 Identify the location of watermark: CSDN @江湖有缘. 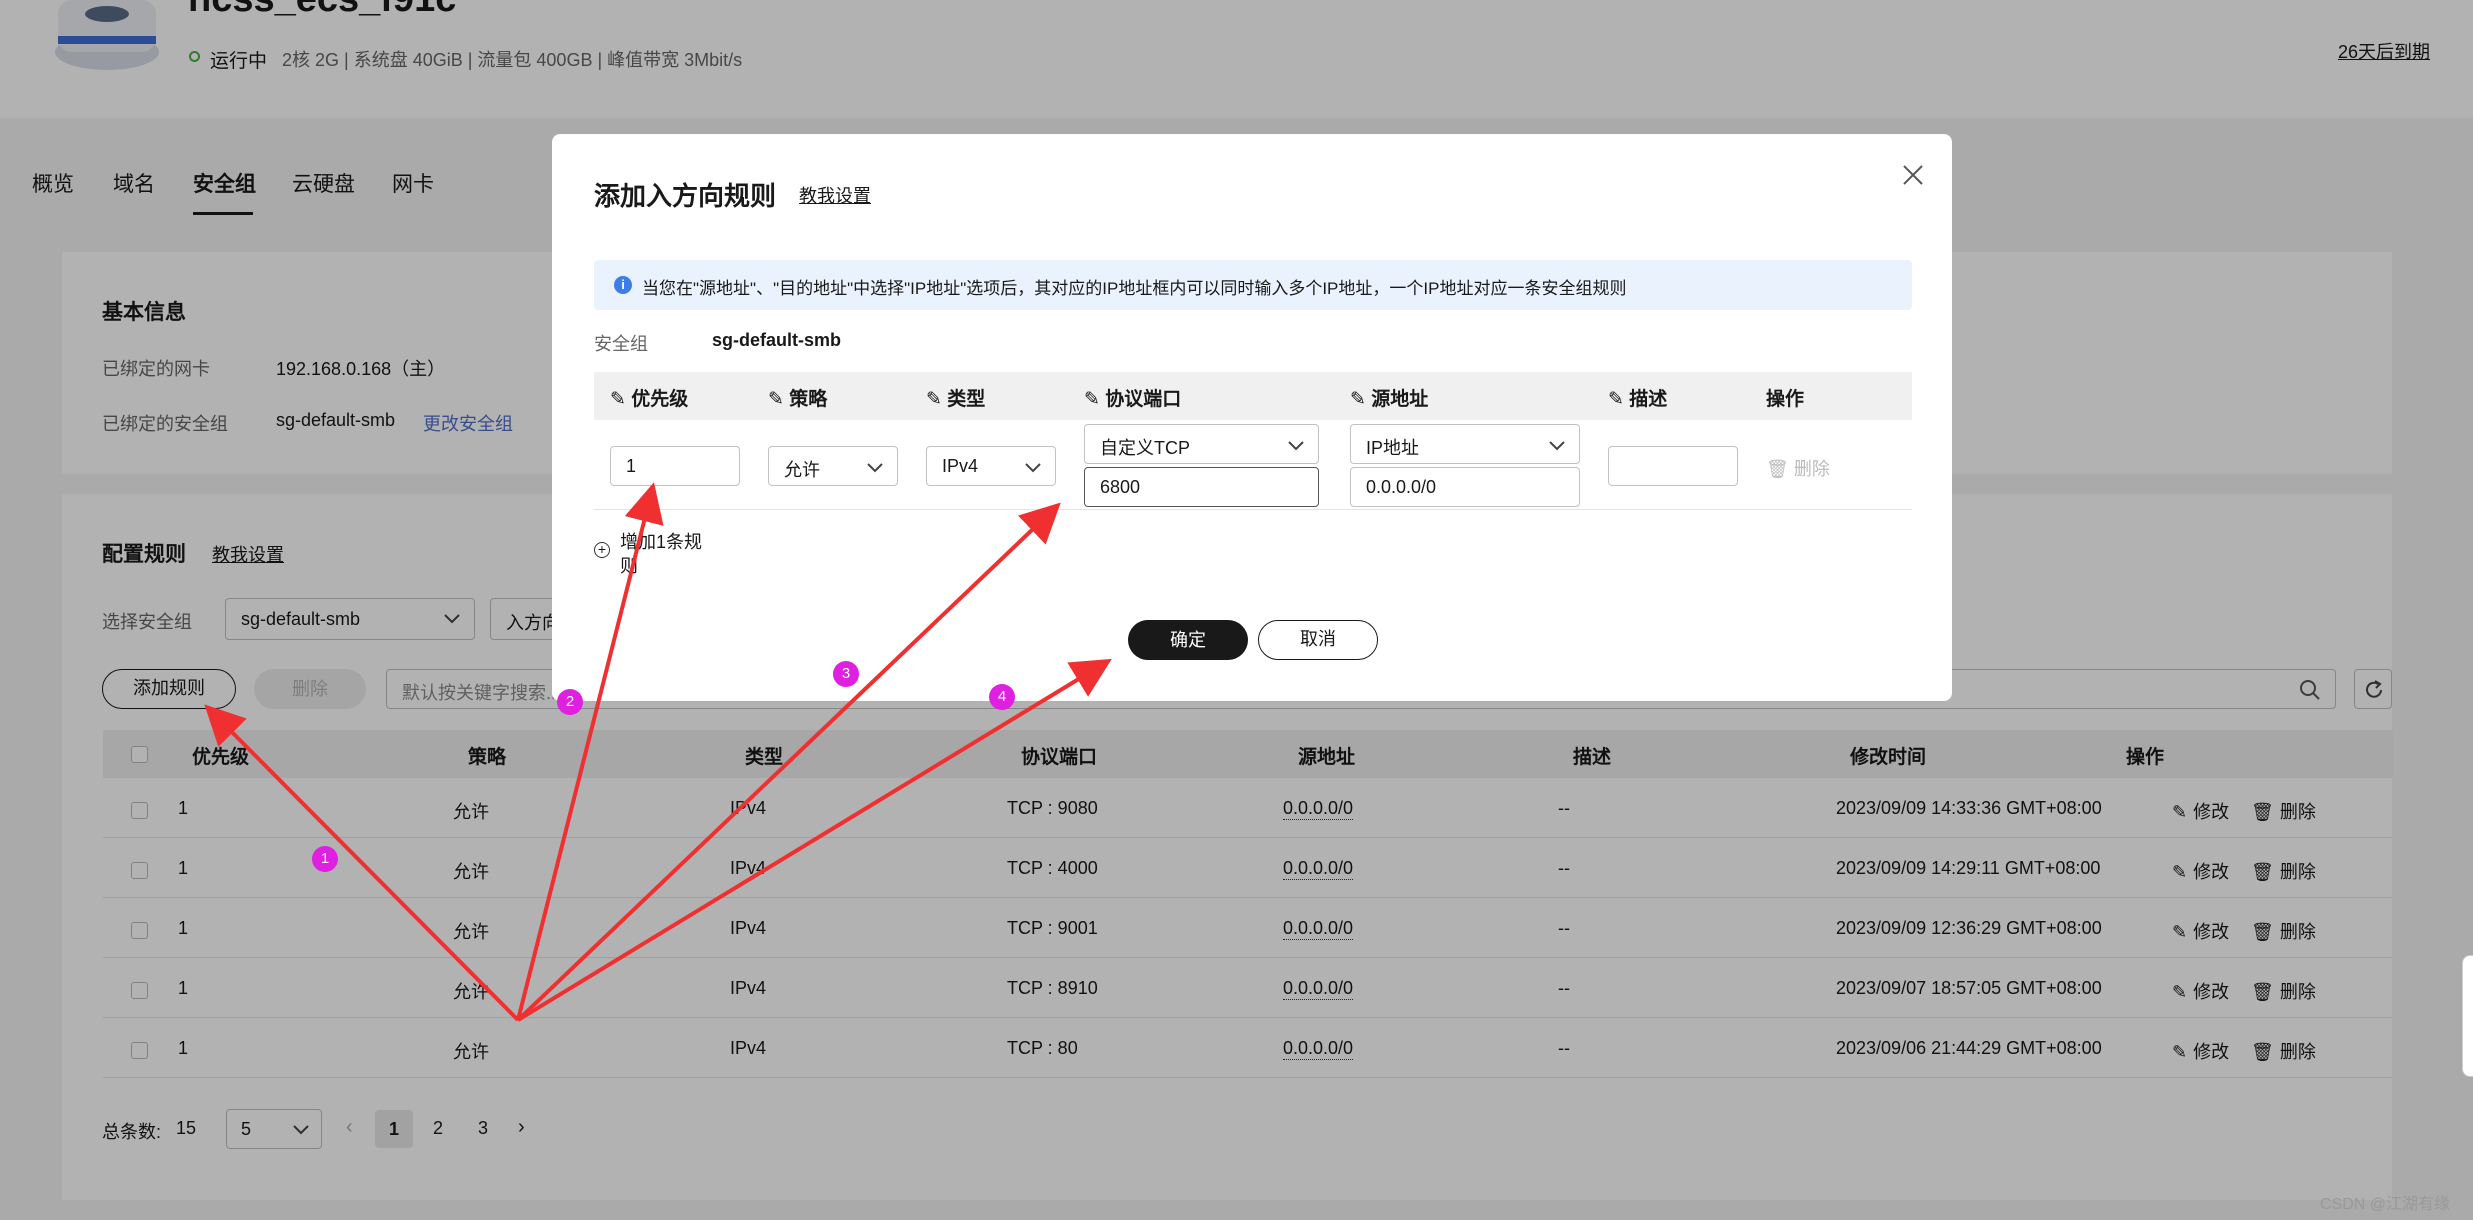
(2385, 1204).